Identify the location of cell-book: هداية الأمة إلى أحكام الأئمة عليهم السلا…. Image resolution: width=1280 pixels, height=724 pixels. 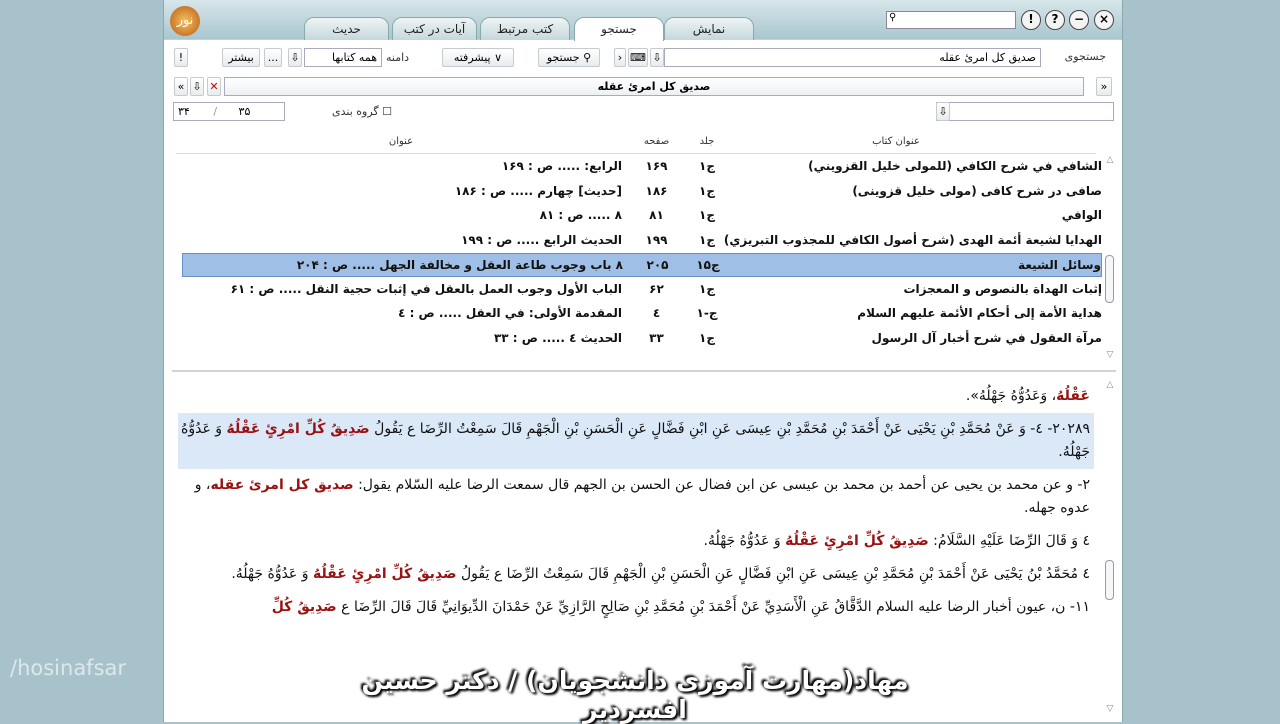
(979, 313).